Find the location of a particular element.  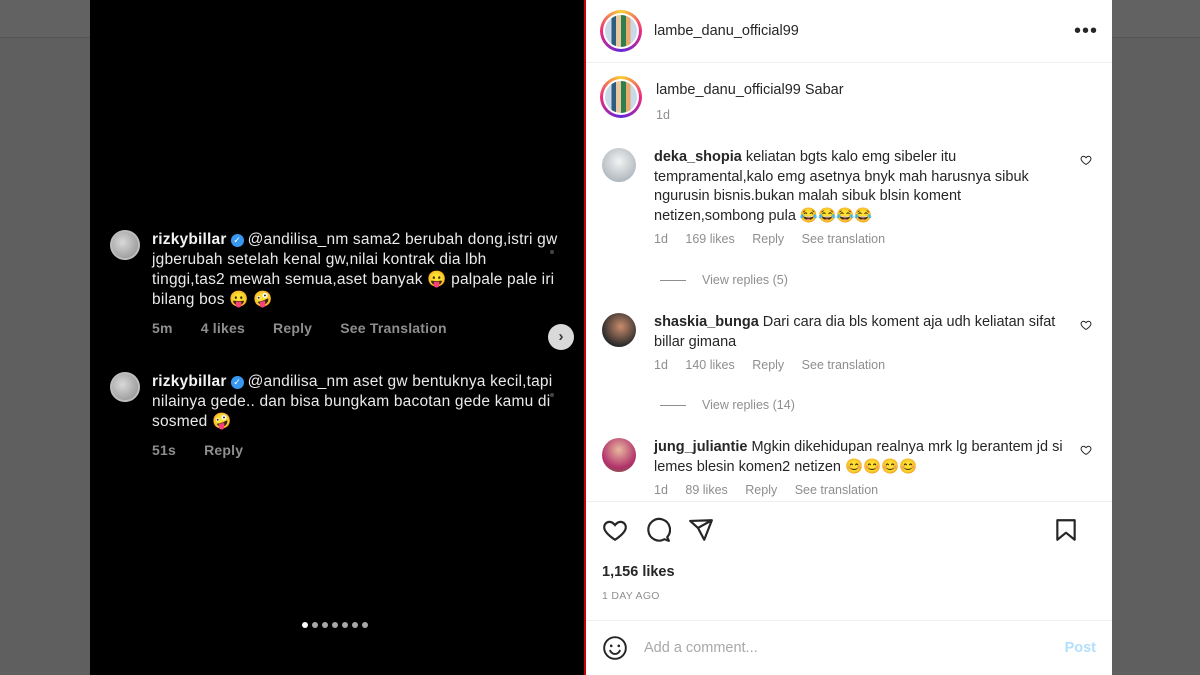

add-comment-bar: Add a comment... Post is located at coordinates (849, 647).